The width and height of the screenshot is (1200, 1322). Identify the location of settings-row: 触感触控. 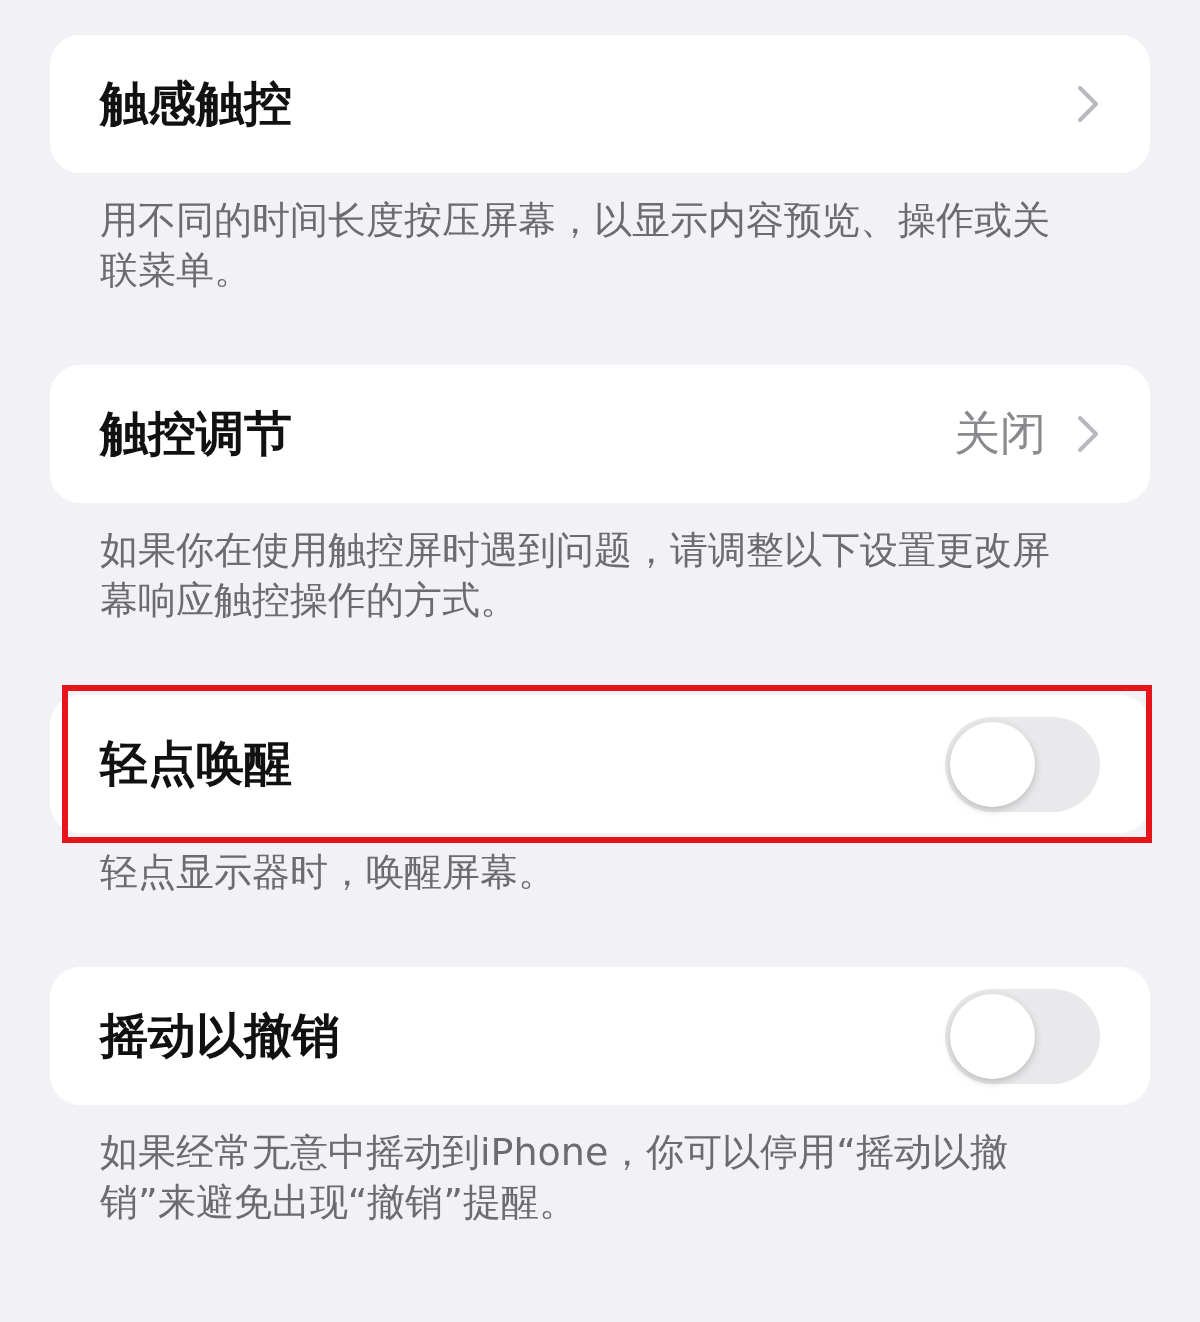
(600, 104).